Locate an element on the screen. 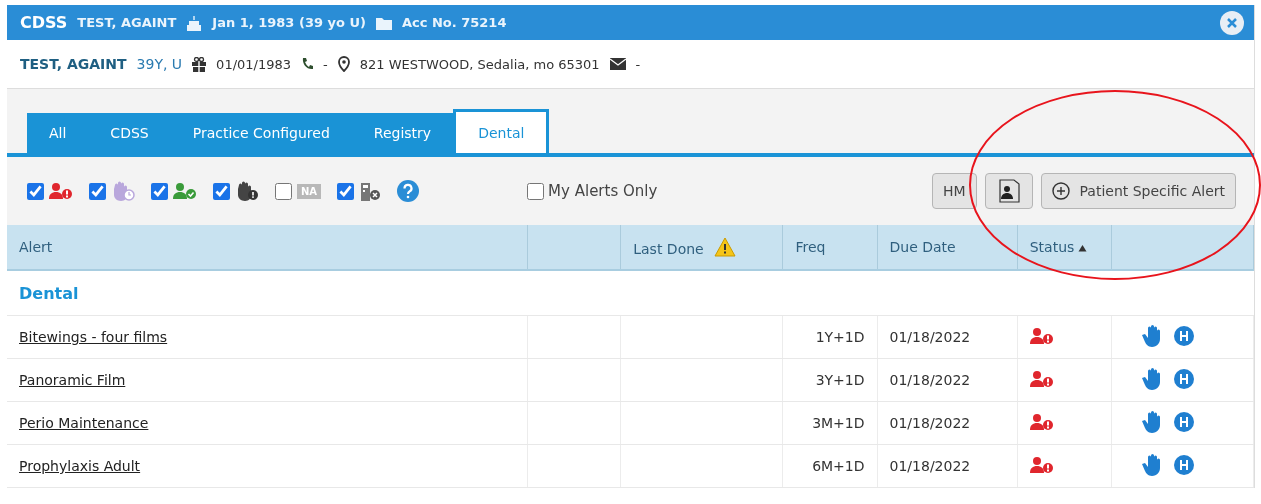 The width and height of the screenshot is (1261, 504). hand-clock-icon is located at coordinates (123, 191).